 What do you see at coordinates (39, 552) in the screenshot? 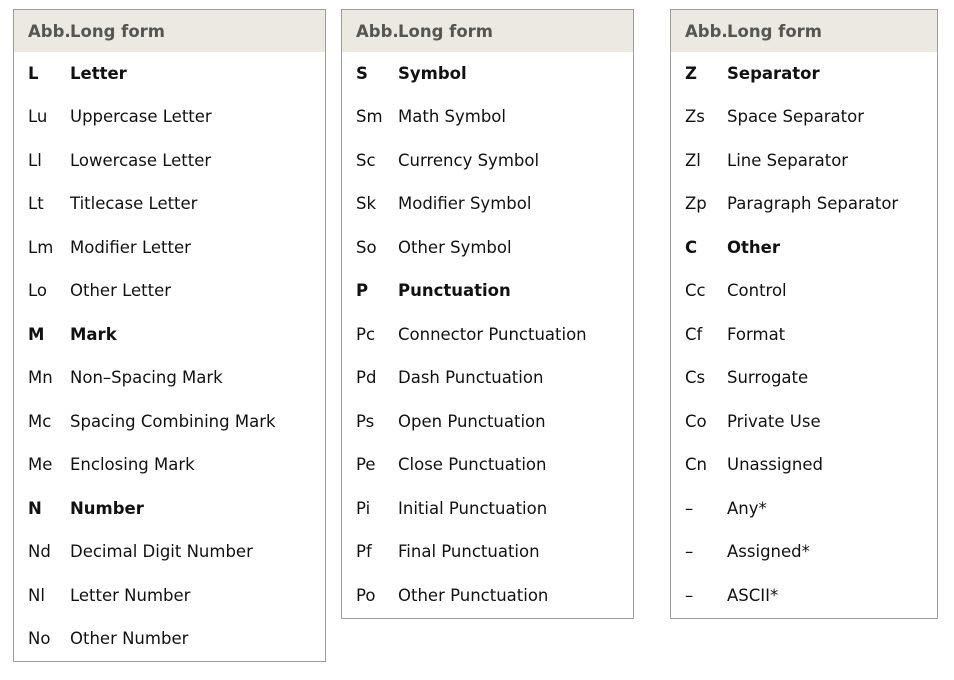
I see `cell-abbreviation: Nd` at bounding box center [39, 552].